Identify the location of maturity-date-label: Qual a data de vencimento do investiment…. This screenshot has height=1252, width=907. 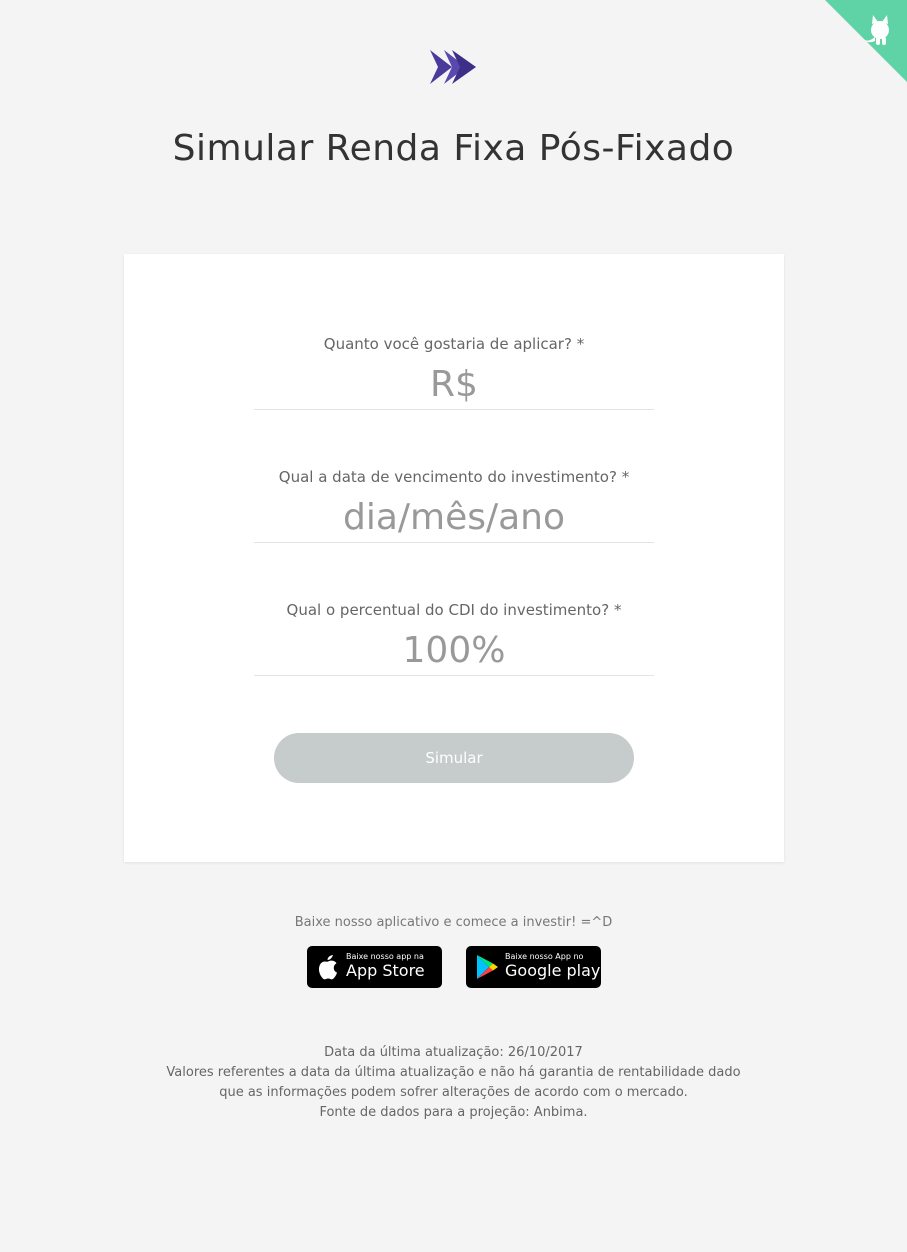
(454, 477).